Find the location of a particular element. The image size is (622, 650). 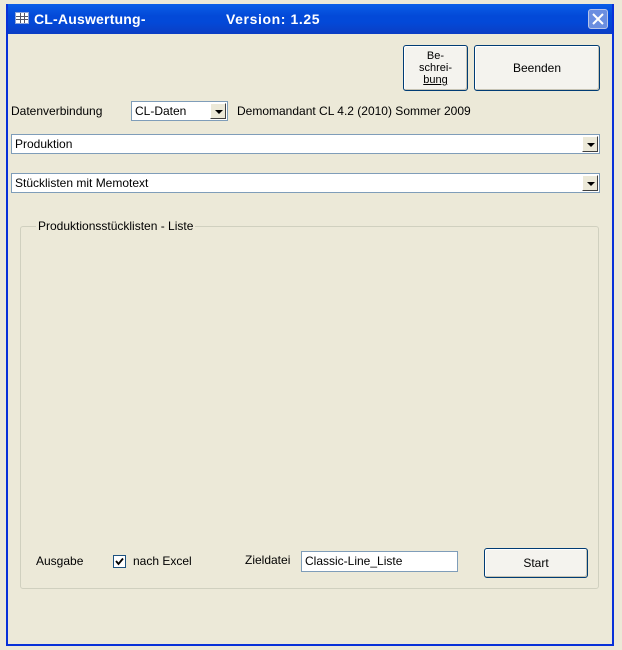

end-button: Beenden is located at coordinates (537, 68).